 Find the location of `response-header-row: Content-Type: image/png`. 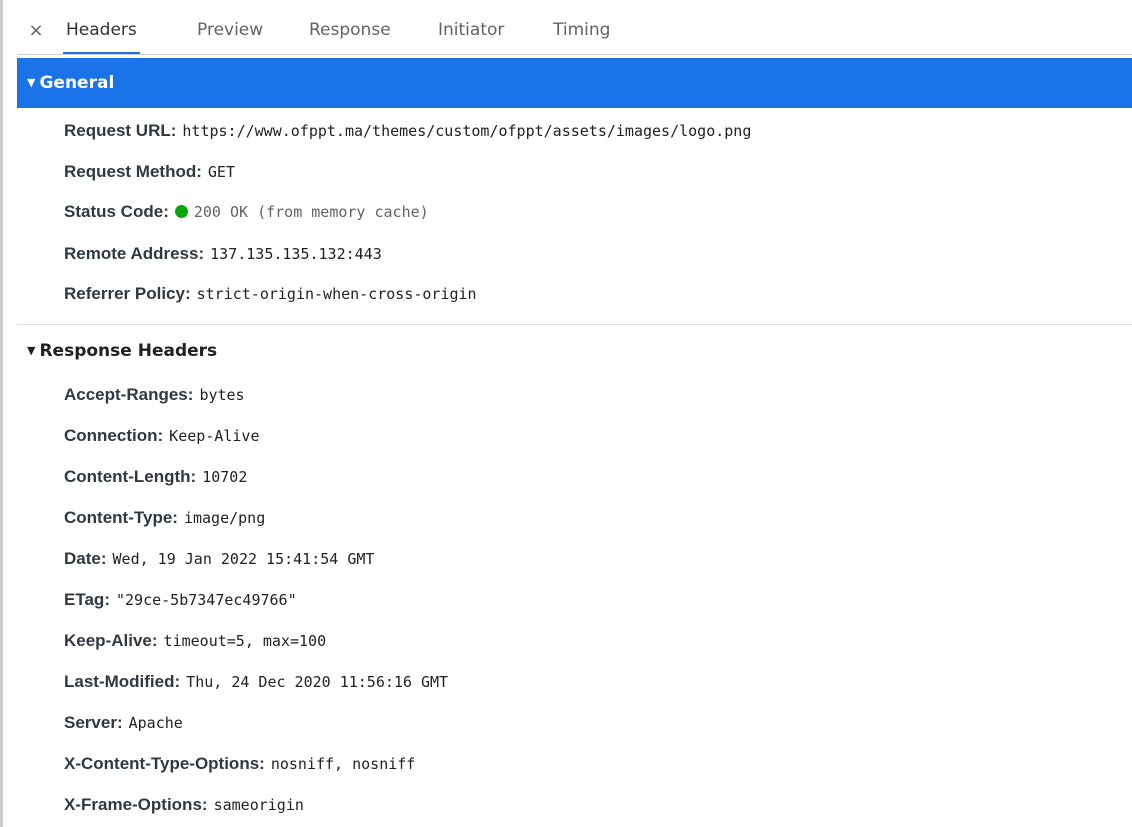

response-header-row: Content-Type: image/png is located at coordinates (164, 518).